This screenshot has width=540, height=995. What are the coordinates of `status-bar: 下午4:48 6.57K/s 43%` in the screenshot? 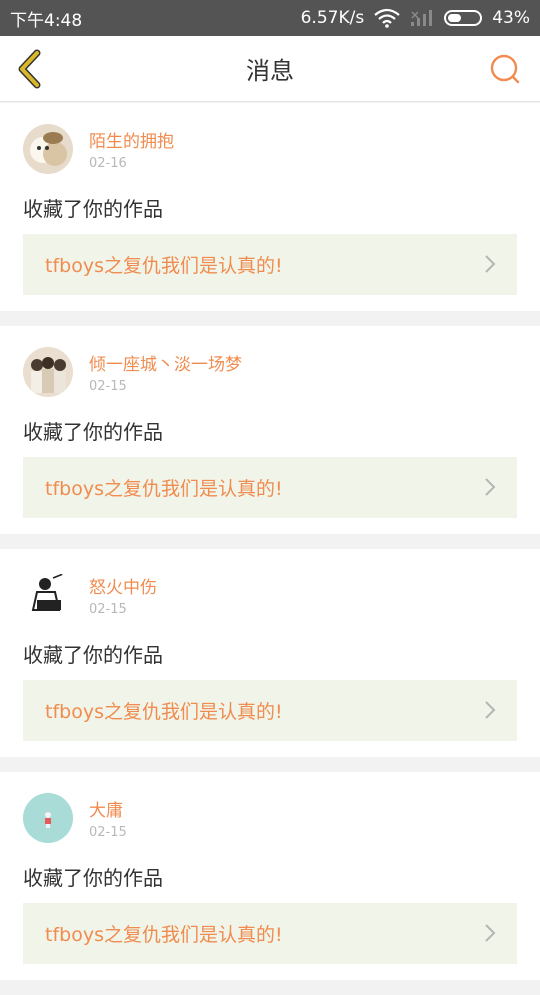 It's located at (270, 18).